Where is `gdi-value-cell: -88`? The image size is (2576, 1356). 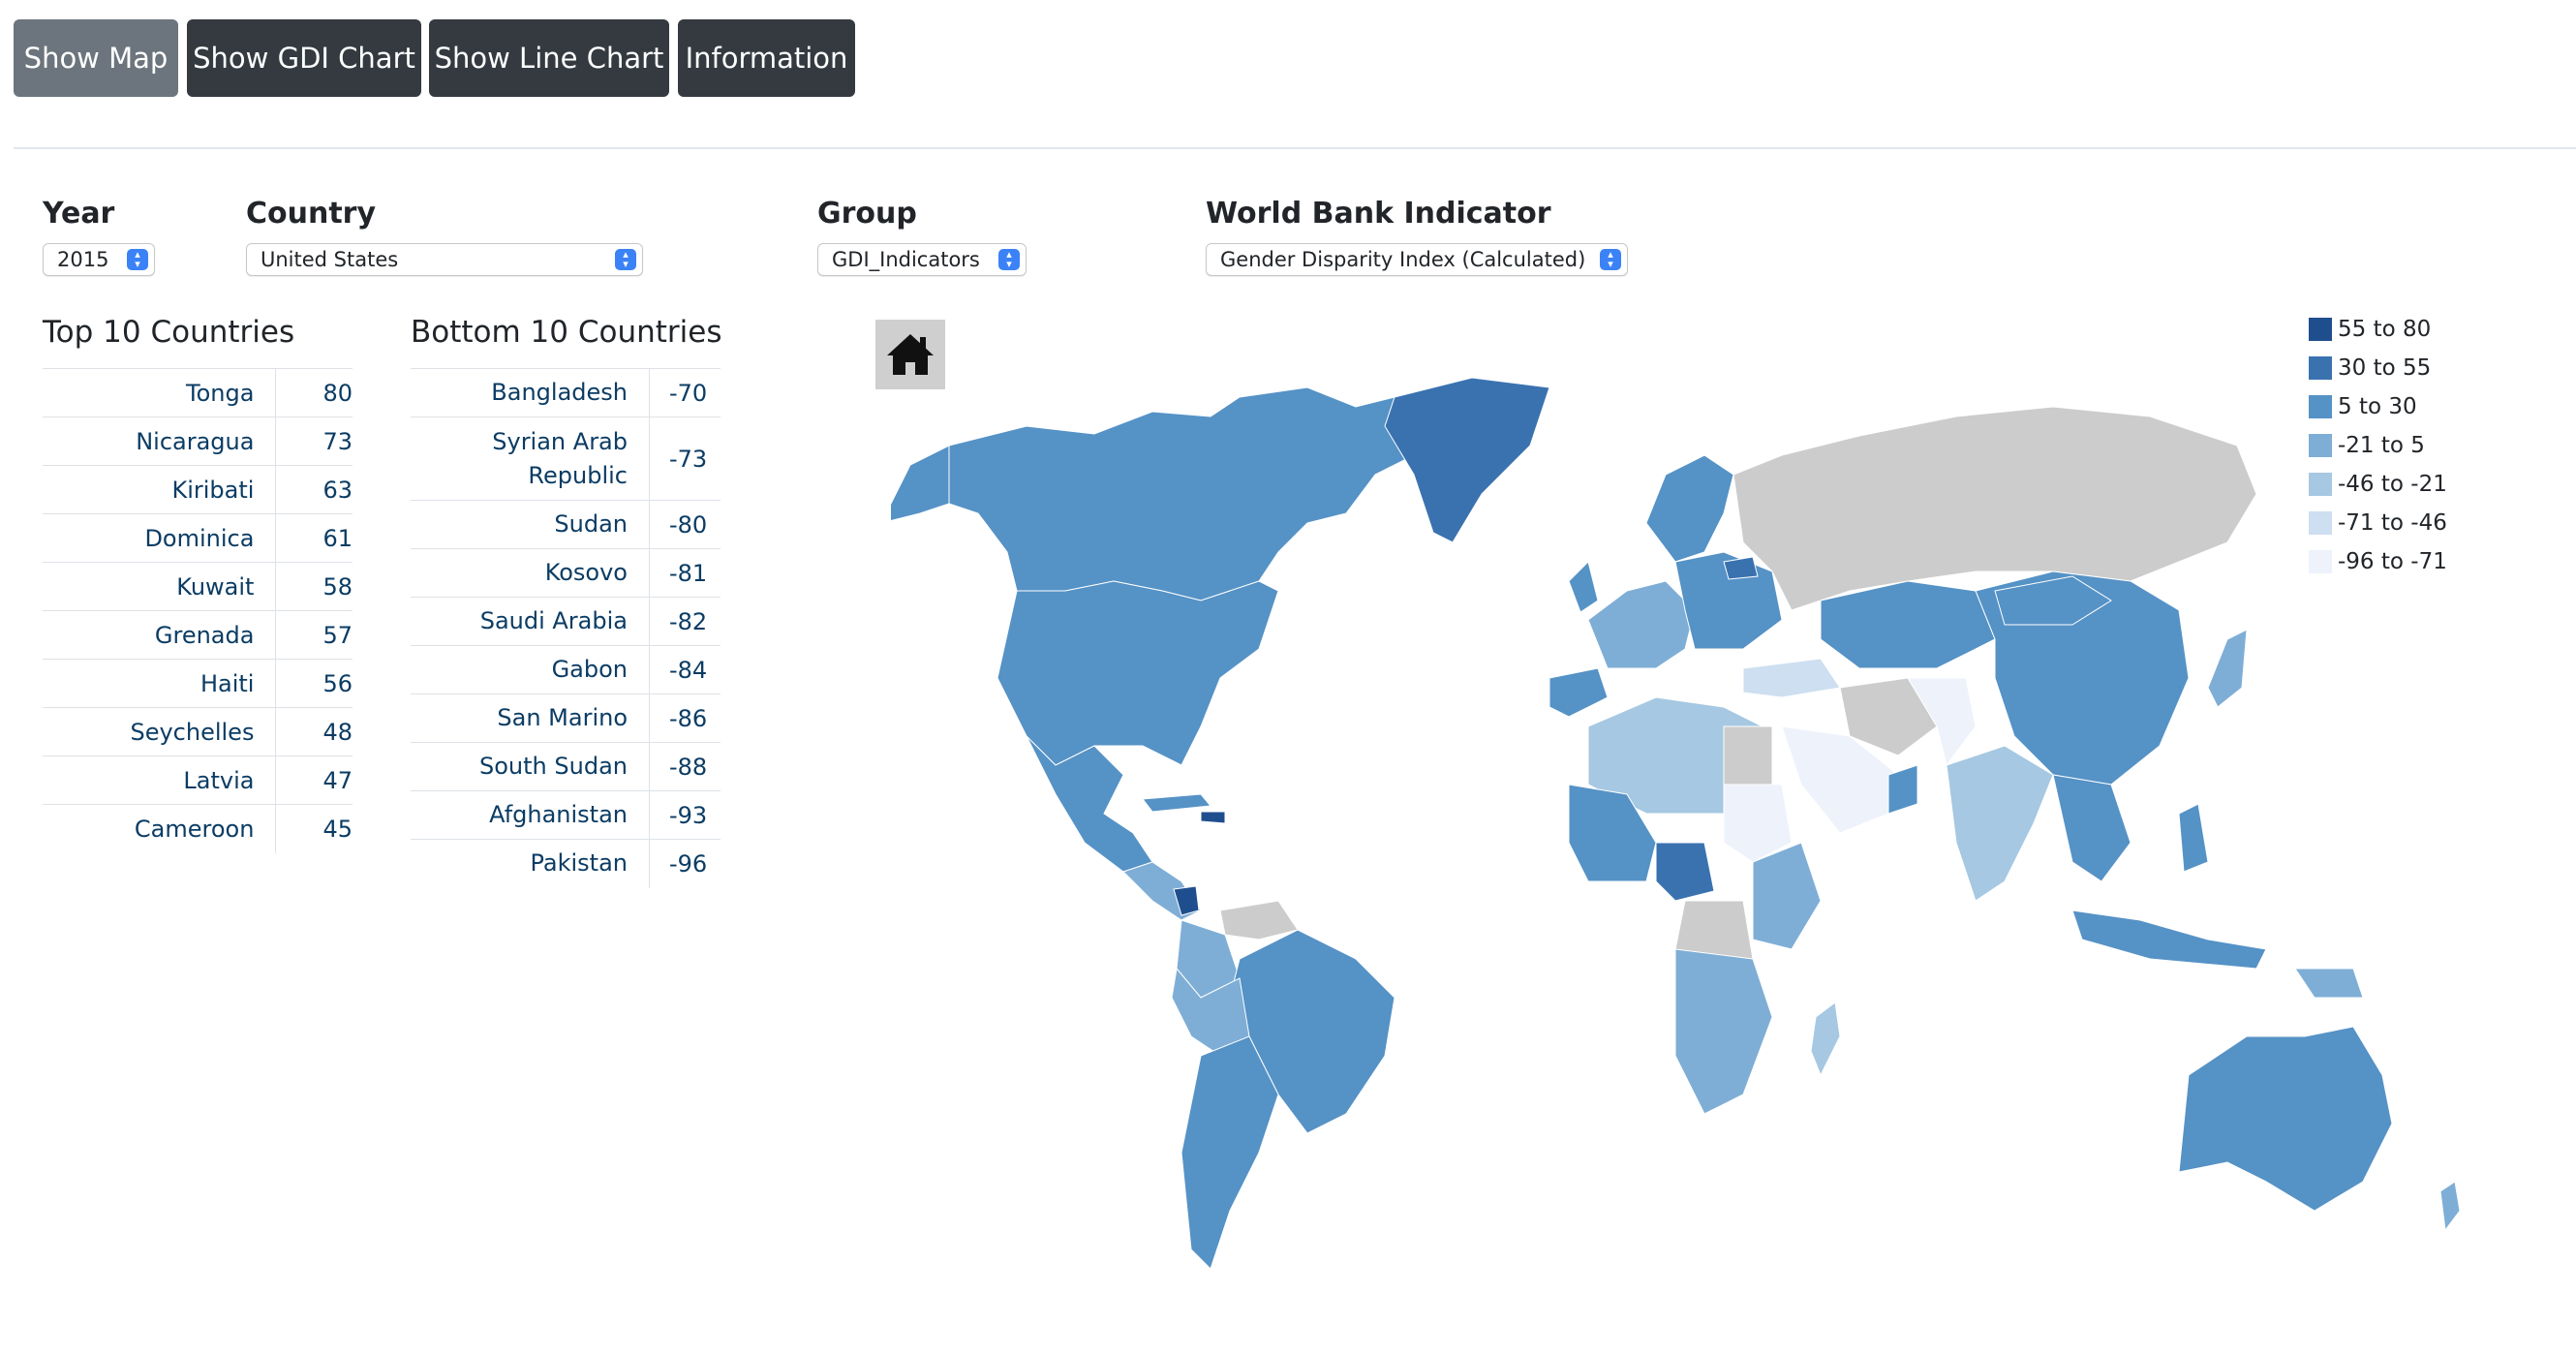
gdi-value-cell: -88 is located at coordinates (685, 766).